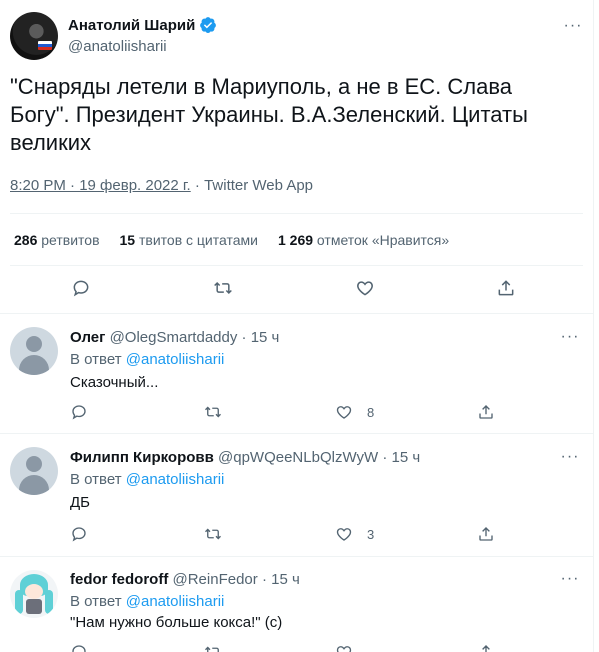  What do you see at coordinates (117, 46) in the screenshot?
I see `author-handle: @anatoliisharii` at bounding box center [117, 46].